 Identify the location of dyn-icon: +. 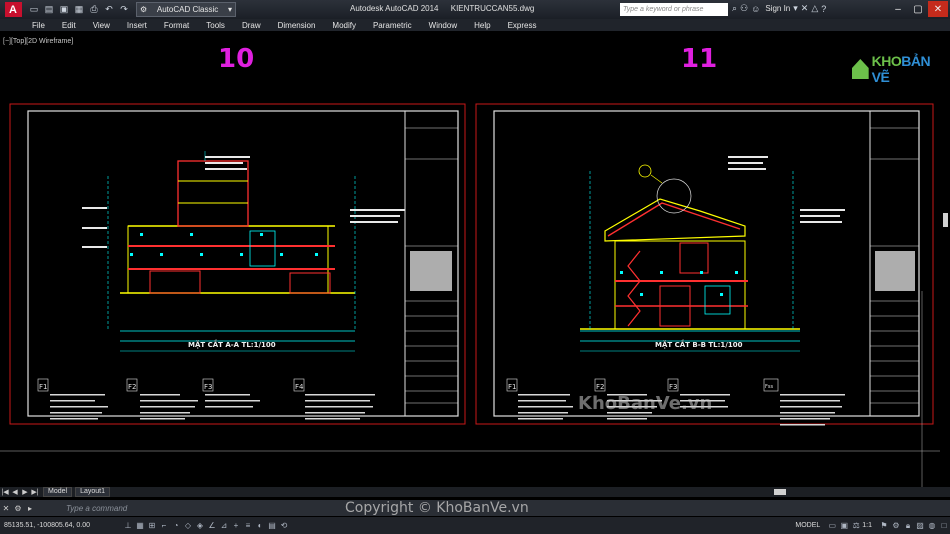
(236, 525).